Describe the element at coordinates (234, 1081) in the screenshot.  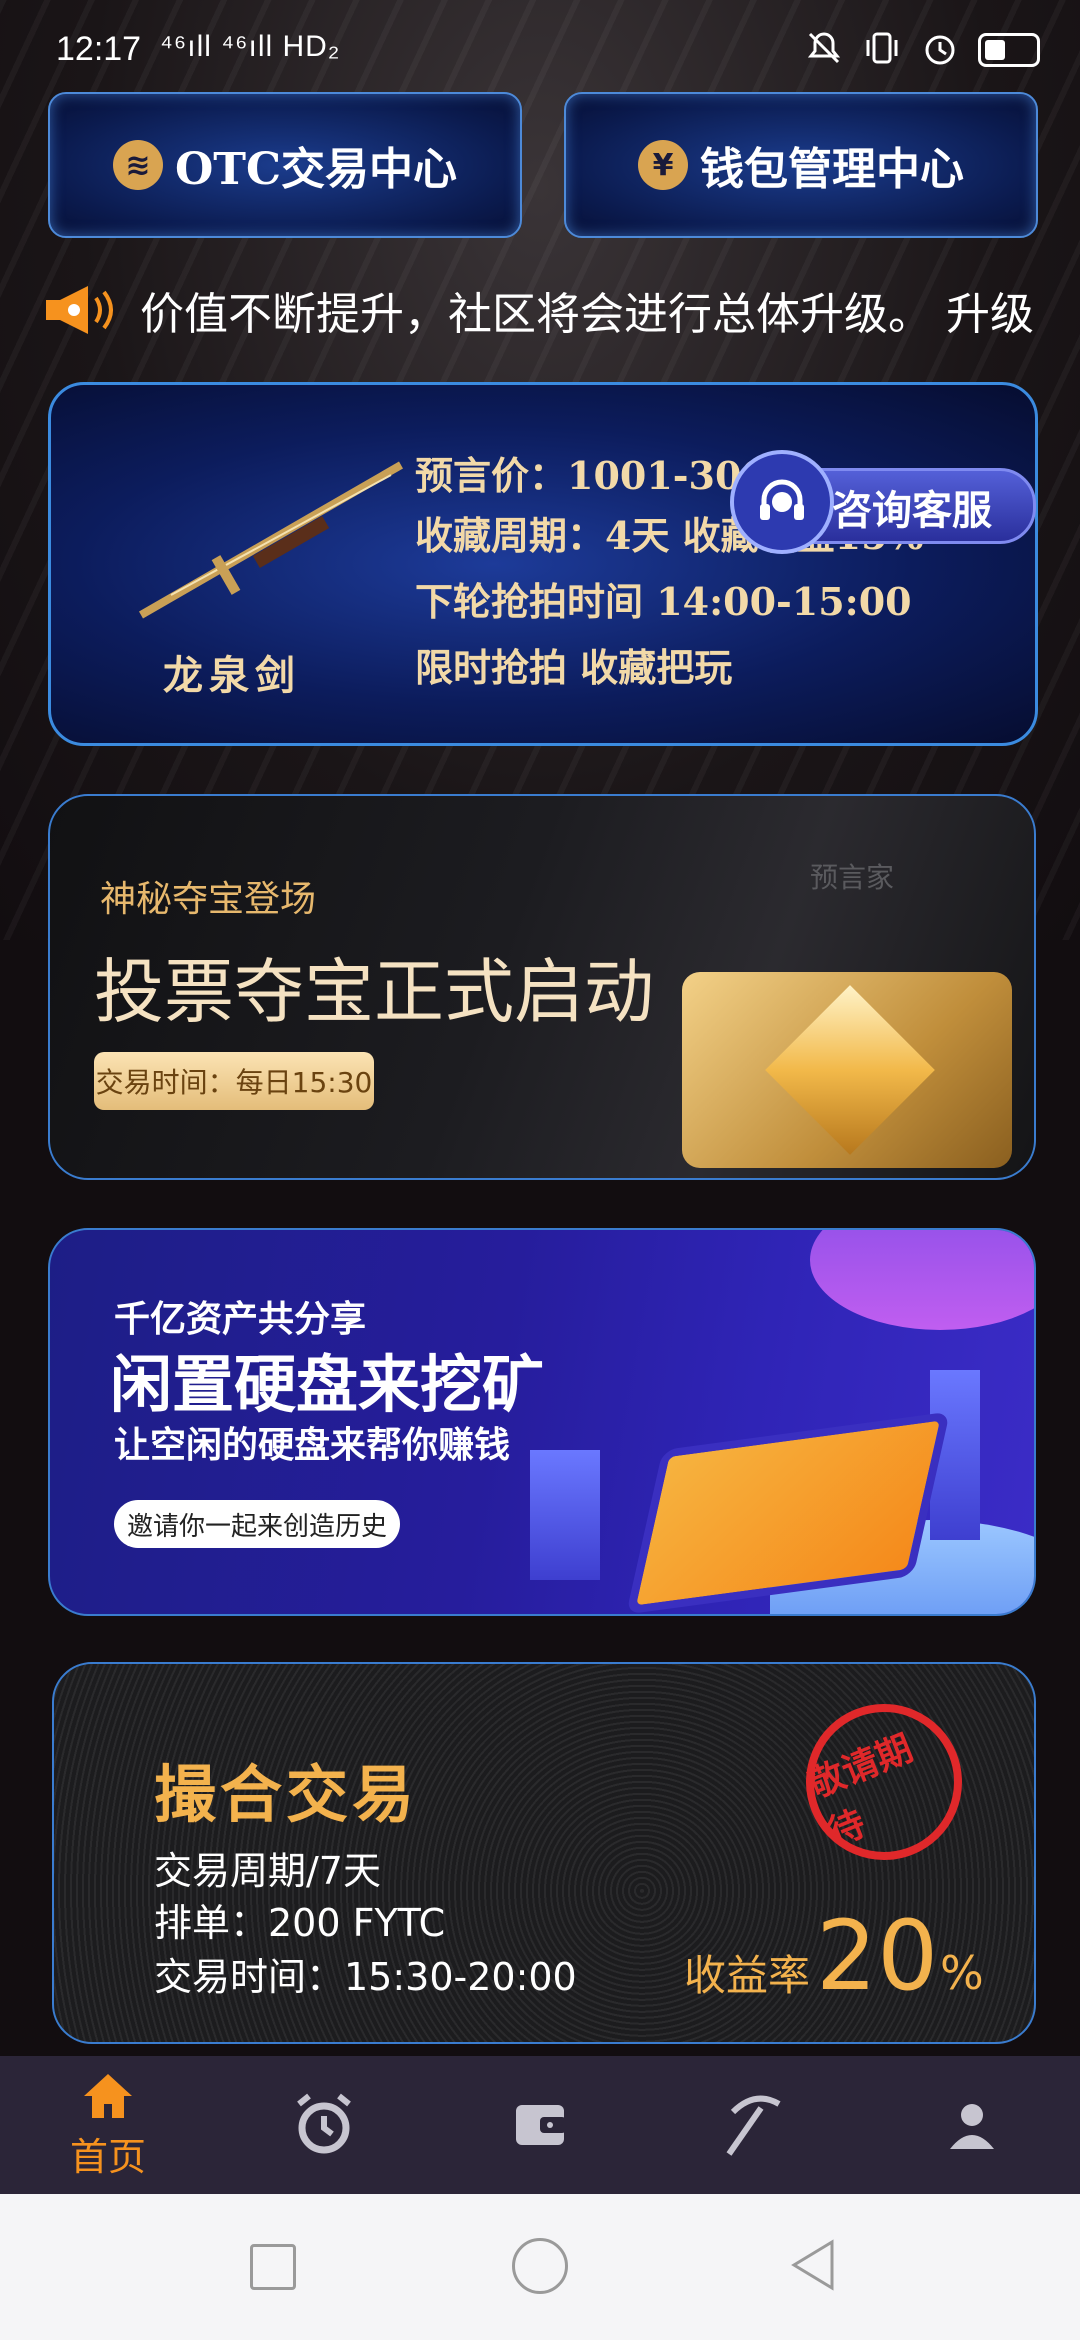
I see `vip-trade-time-tag: 交易时间：每日15:30` at that location.